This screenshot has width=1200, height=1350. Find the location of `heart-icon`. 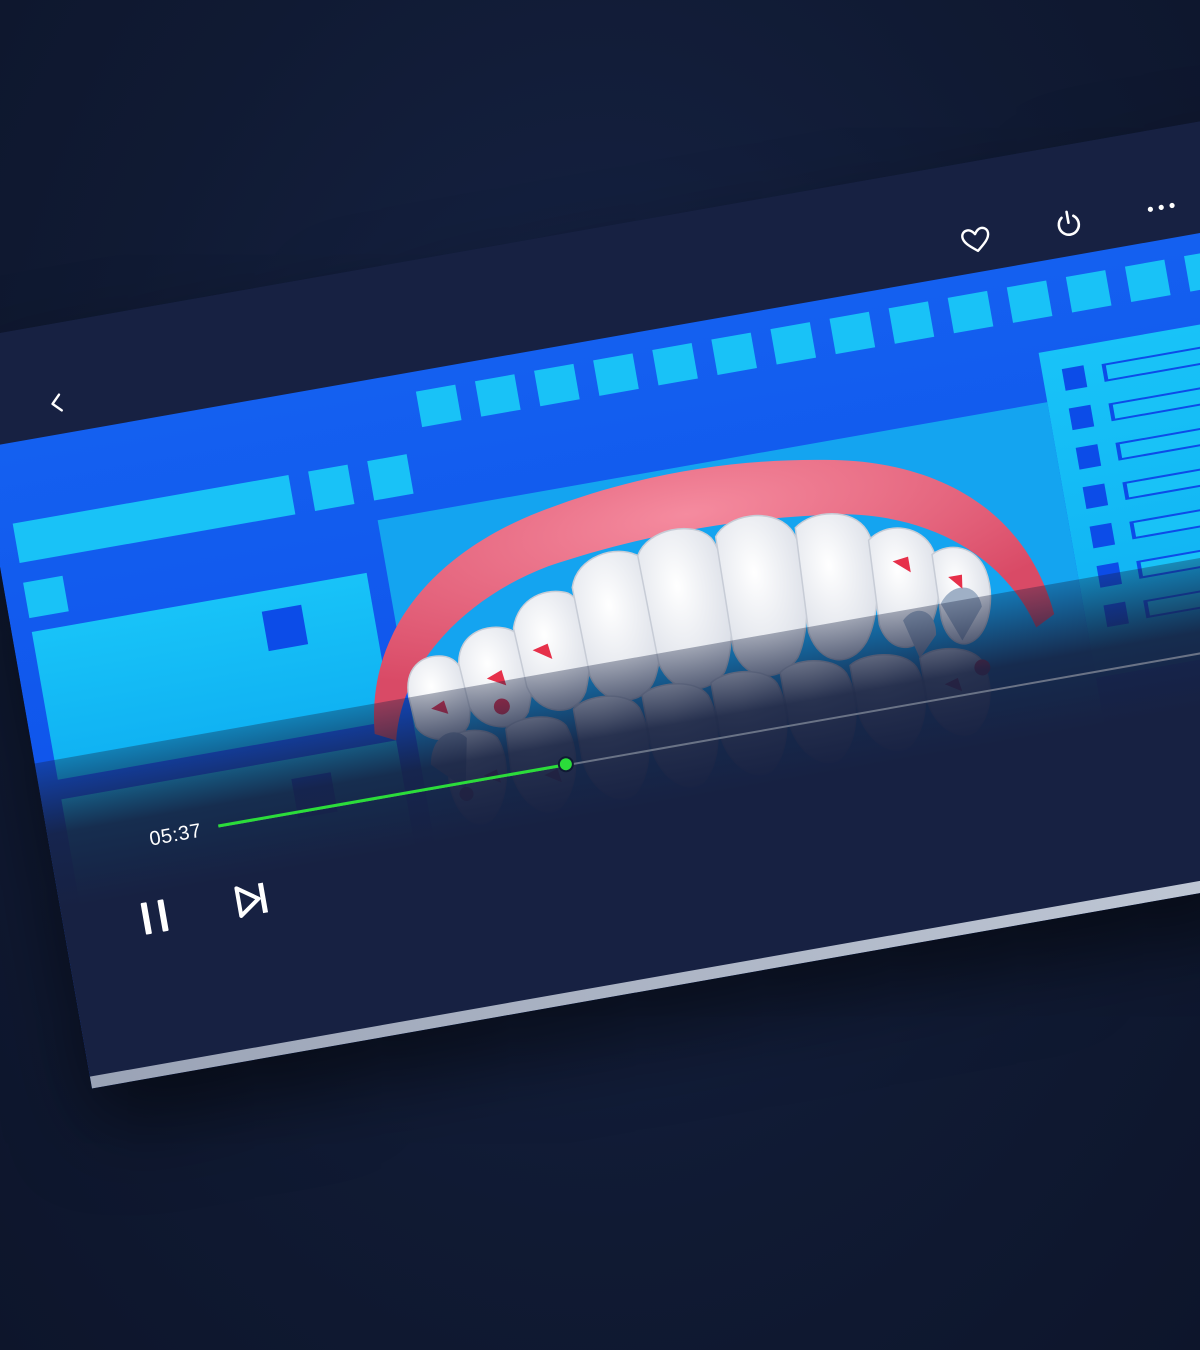

heart-icon is located at coordinates (975, 239).